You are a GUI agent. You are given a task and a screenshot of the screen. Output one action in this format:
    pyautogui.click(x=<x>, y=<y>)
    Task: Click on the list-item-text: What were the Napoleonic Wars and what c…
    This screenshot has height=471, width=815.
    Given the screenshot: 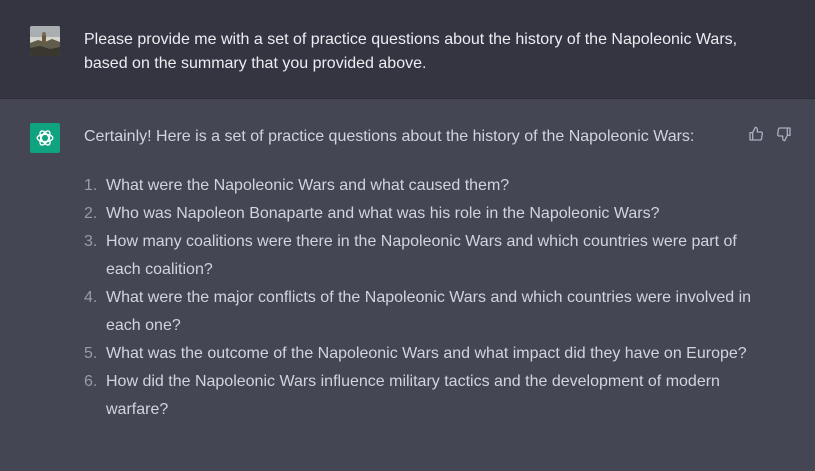 What is the action you would take?
    pyautogui.click(x=308, y=185)
    